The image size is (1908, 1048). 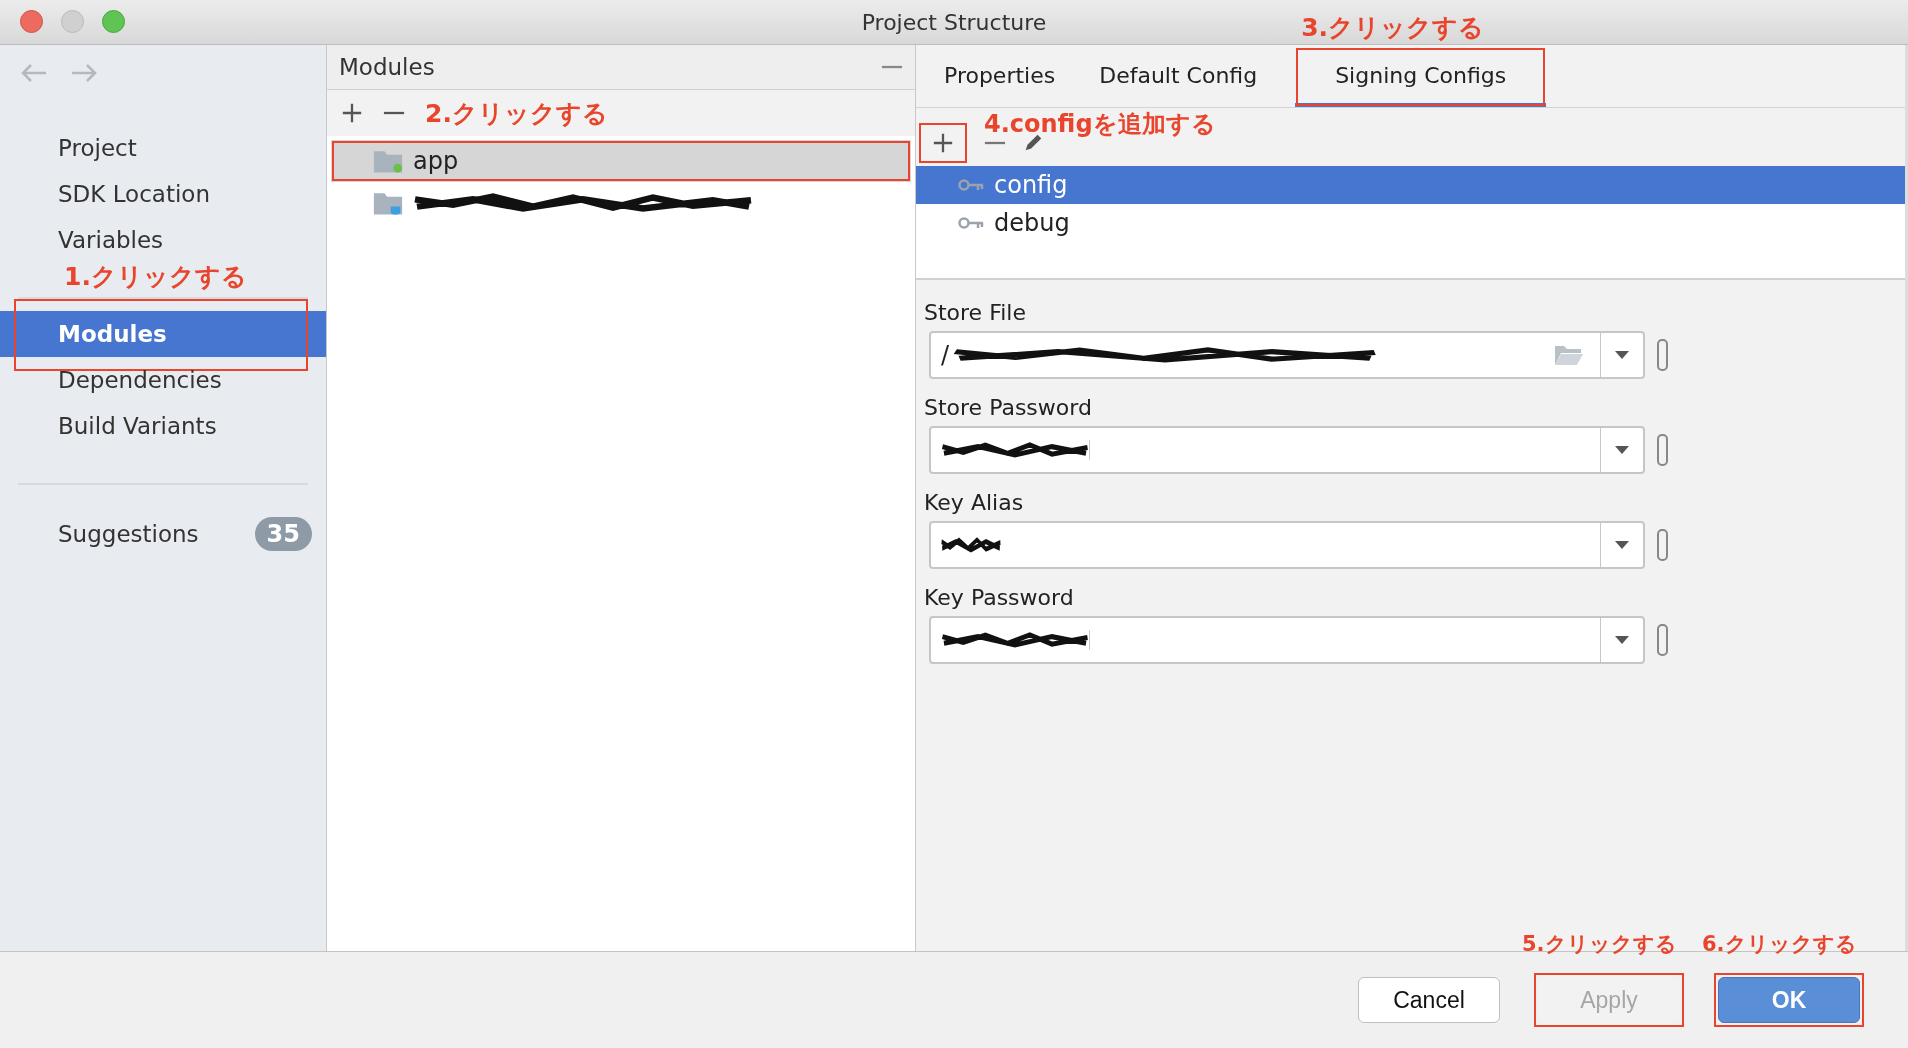 I want to click on window-title: Project Structure, so click(x=954, y=22).